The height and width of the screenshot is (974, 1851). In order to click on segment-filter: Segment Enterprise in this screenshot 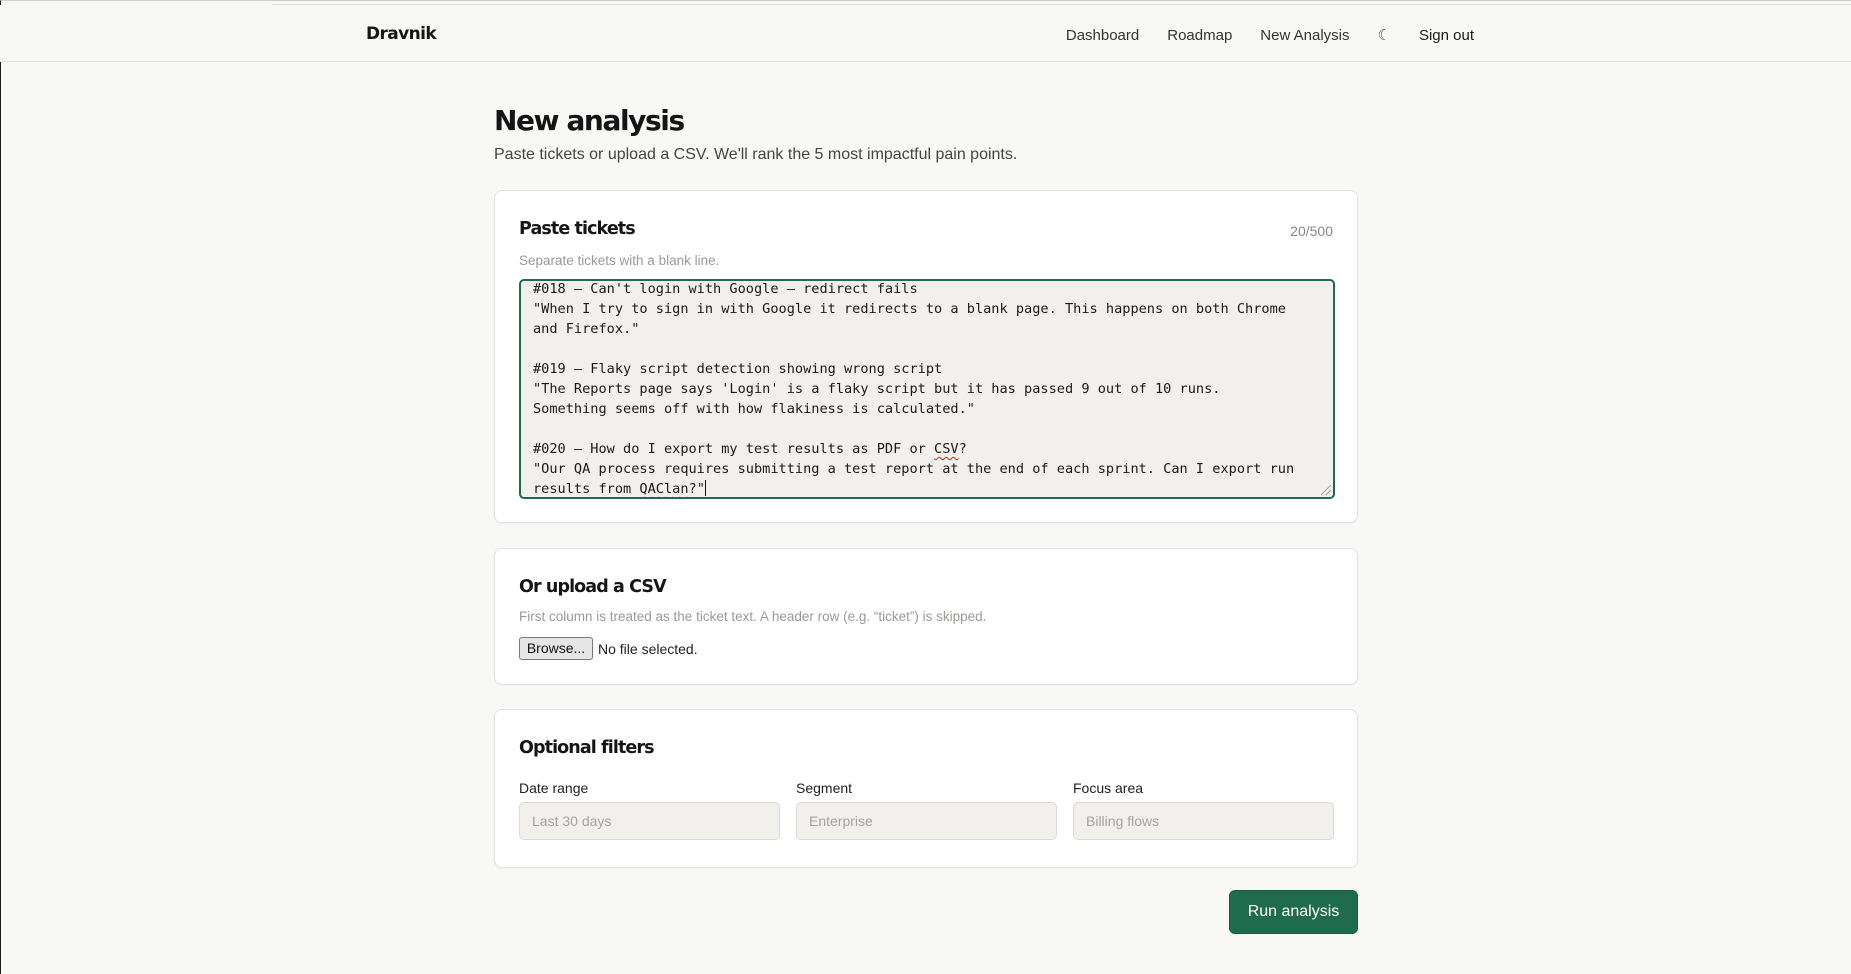, I will do `click(926, 810)`.